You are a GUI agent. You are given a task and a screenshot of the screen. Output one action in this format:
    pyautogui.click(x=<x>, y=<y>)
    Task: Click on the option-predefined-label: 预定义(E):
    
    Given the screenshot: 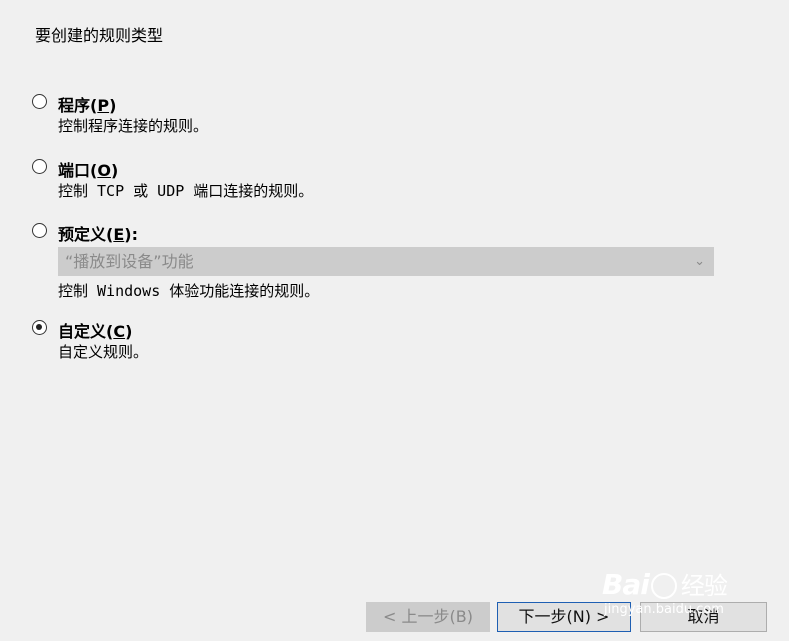 What is the action you would take?
    pyautogui.click(x=98, y=233)
    